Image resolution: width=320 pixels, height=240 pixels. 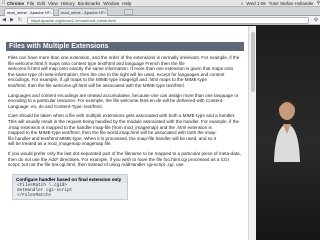 What do you see at coordinates (41, 3) in the screenshot?
I see `menu-edit: Edit` at bounding box center [41, 3].